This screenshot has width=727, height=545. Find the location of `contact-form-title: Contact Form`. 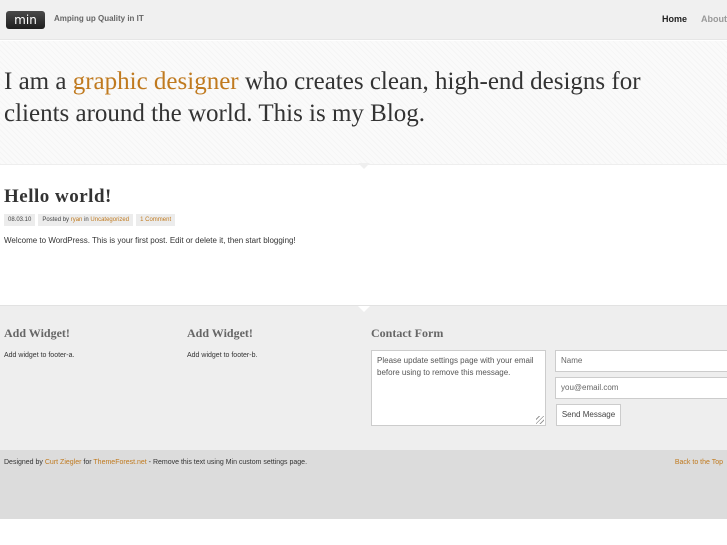

contact-form-title: Contact Form is located at coordinates (407, 333).